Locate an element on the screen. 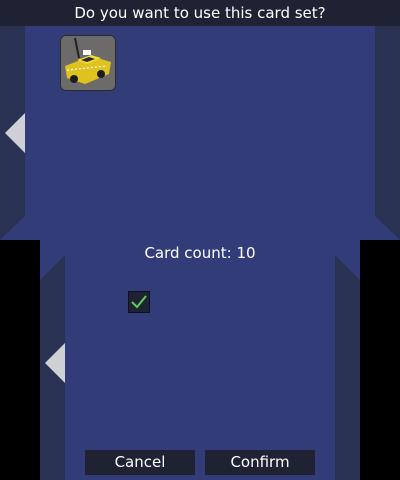 The width and height of the screenshot is (400, 480). use-card-set-checkbox is located at coordinates (139, 302).